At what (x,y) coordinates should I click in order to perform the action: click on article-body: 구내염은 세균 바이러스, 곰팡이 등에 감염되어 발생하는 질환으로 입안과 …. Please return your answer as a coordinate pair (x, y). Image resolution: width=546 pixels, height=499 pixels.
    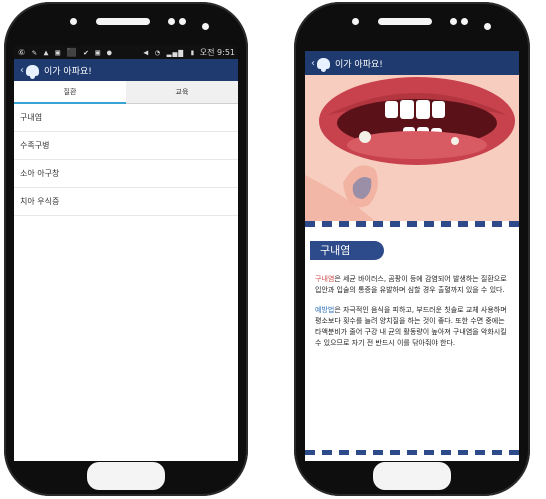
    Looking at the image, I should click on (412, 304).